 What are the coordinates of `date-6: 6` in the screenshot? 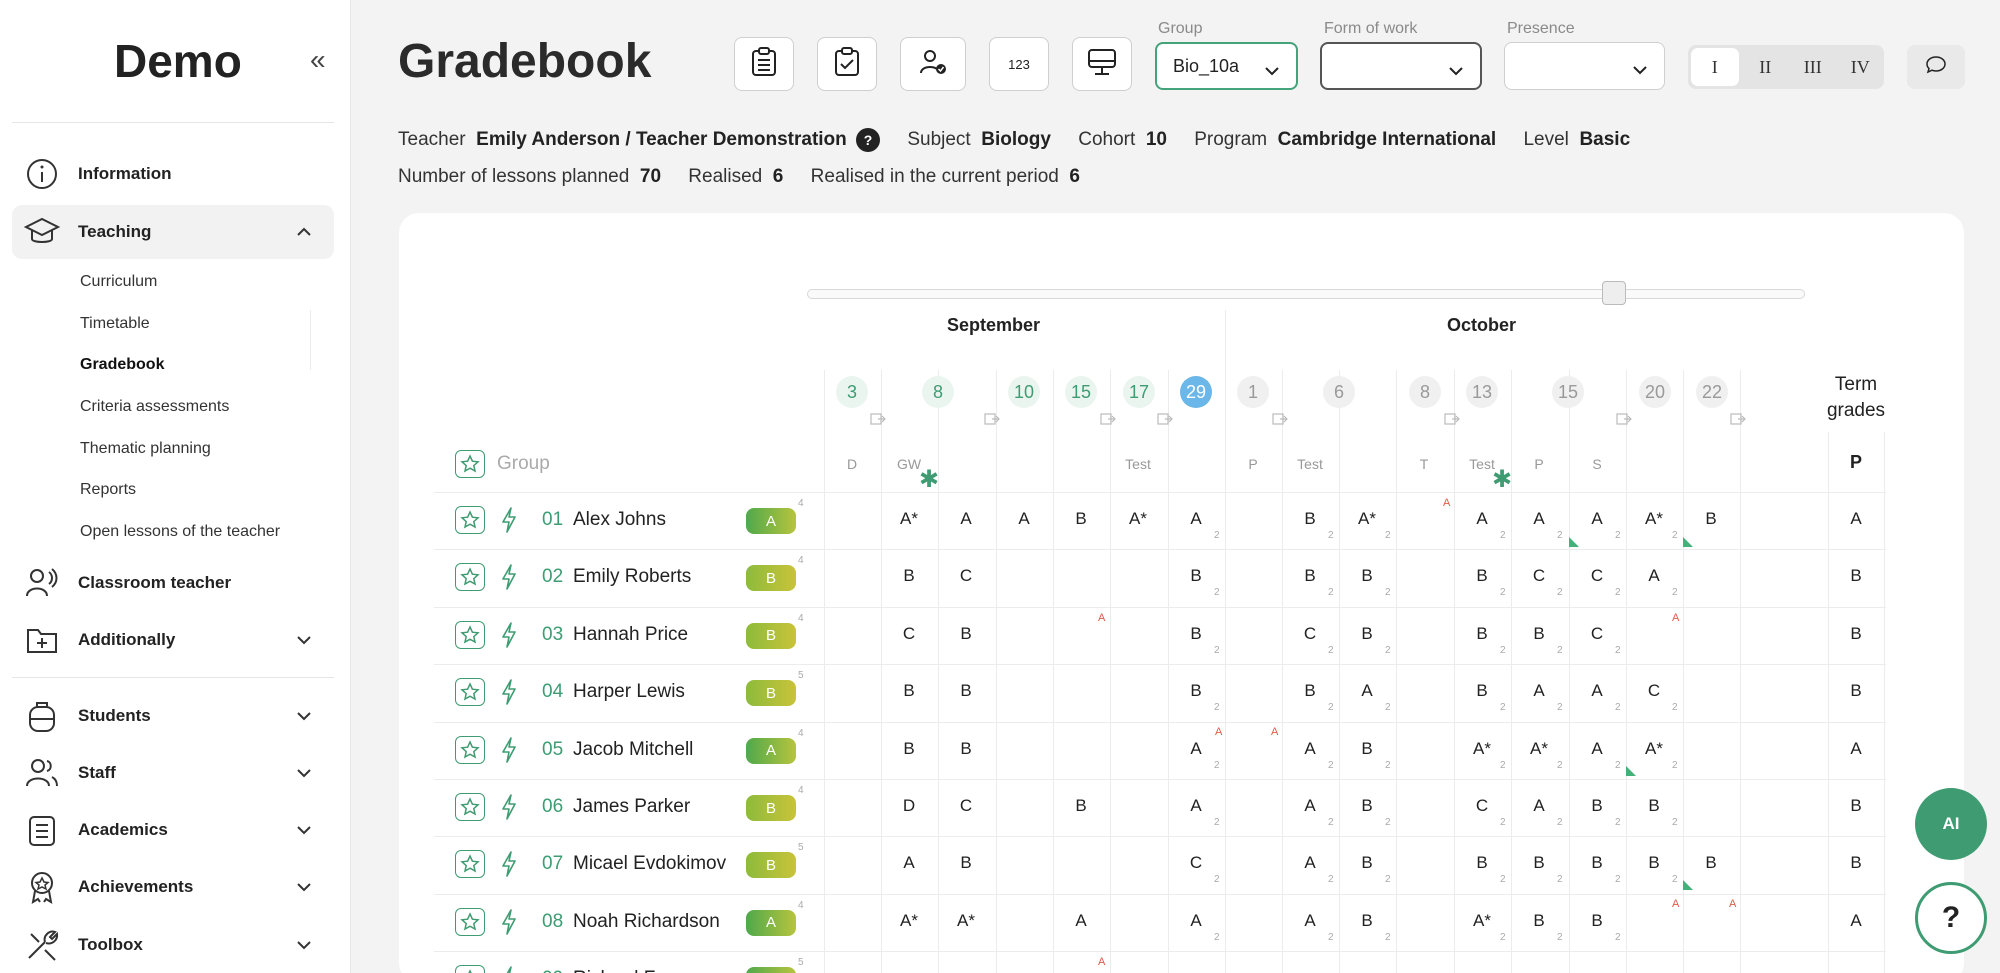 It's located at (1339, 392).